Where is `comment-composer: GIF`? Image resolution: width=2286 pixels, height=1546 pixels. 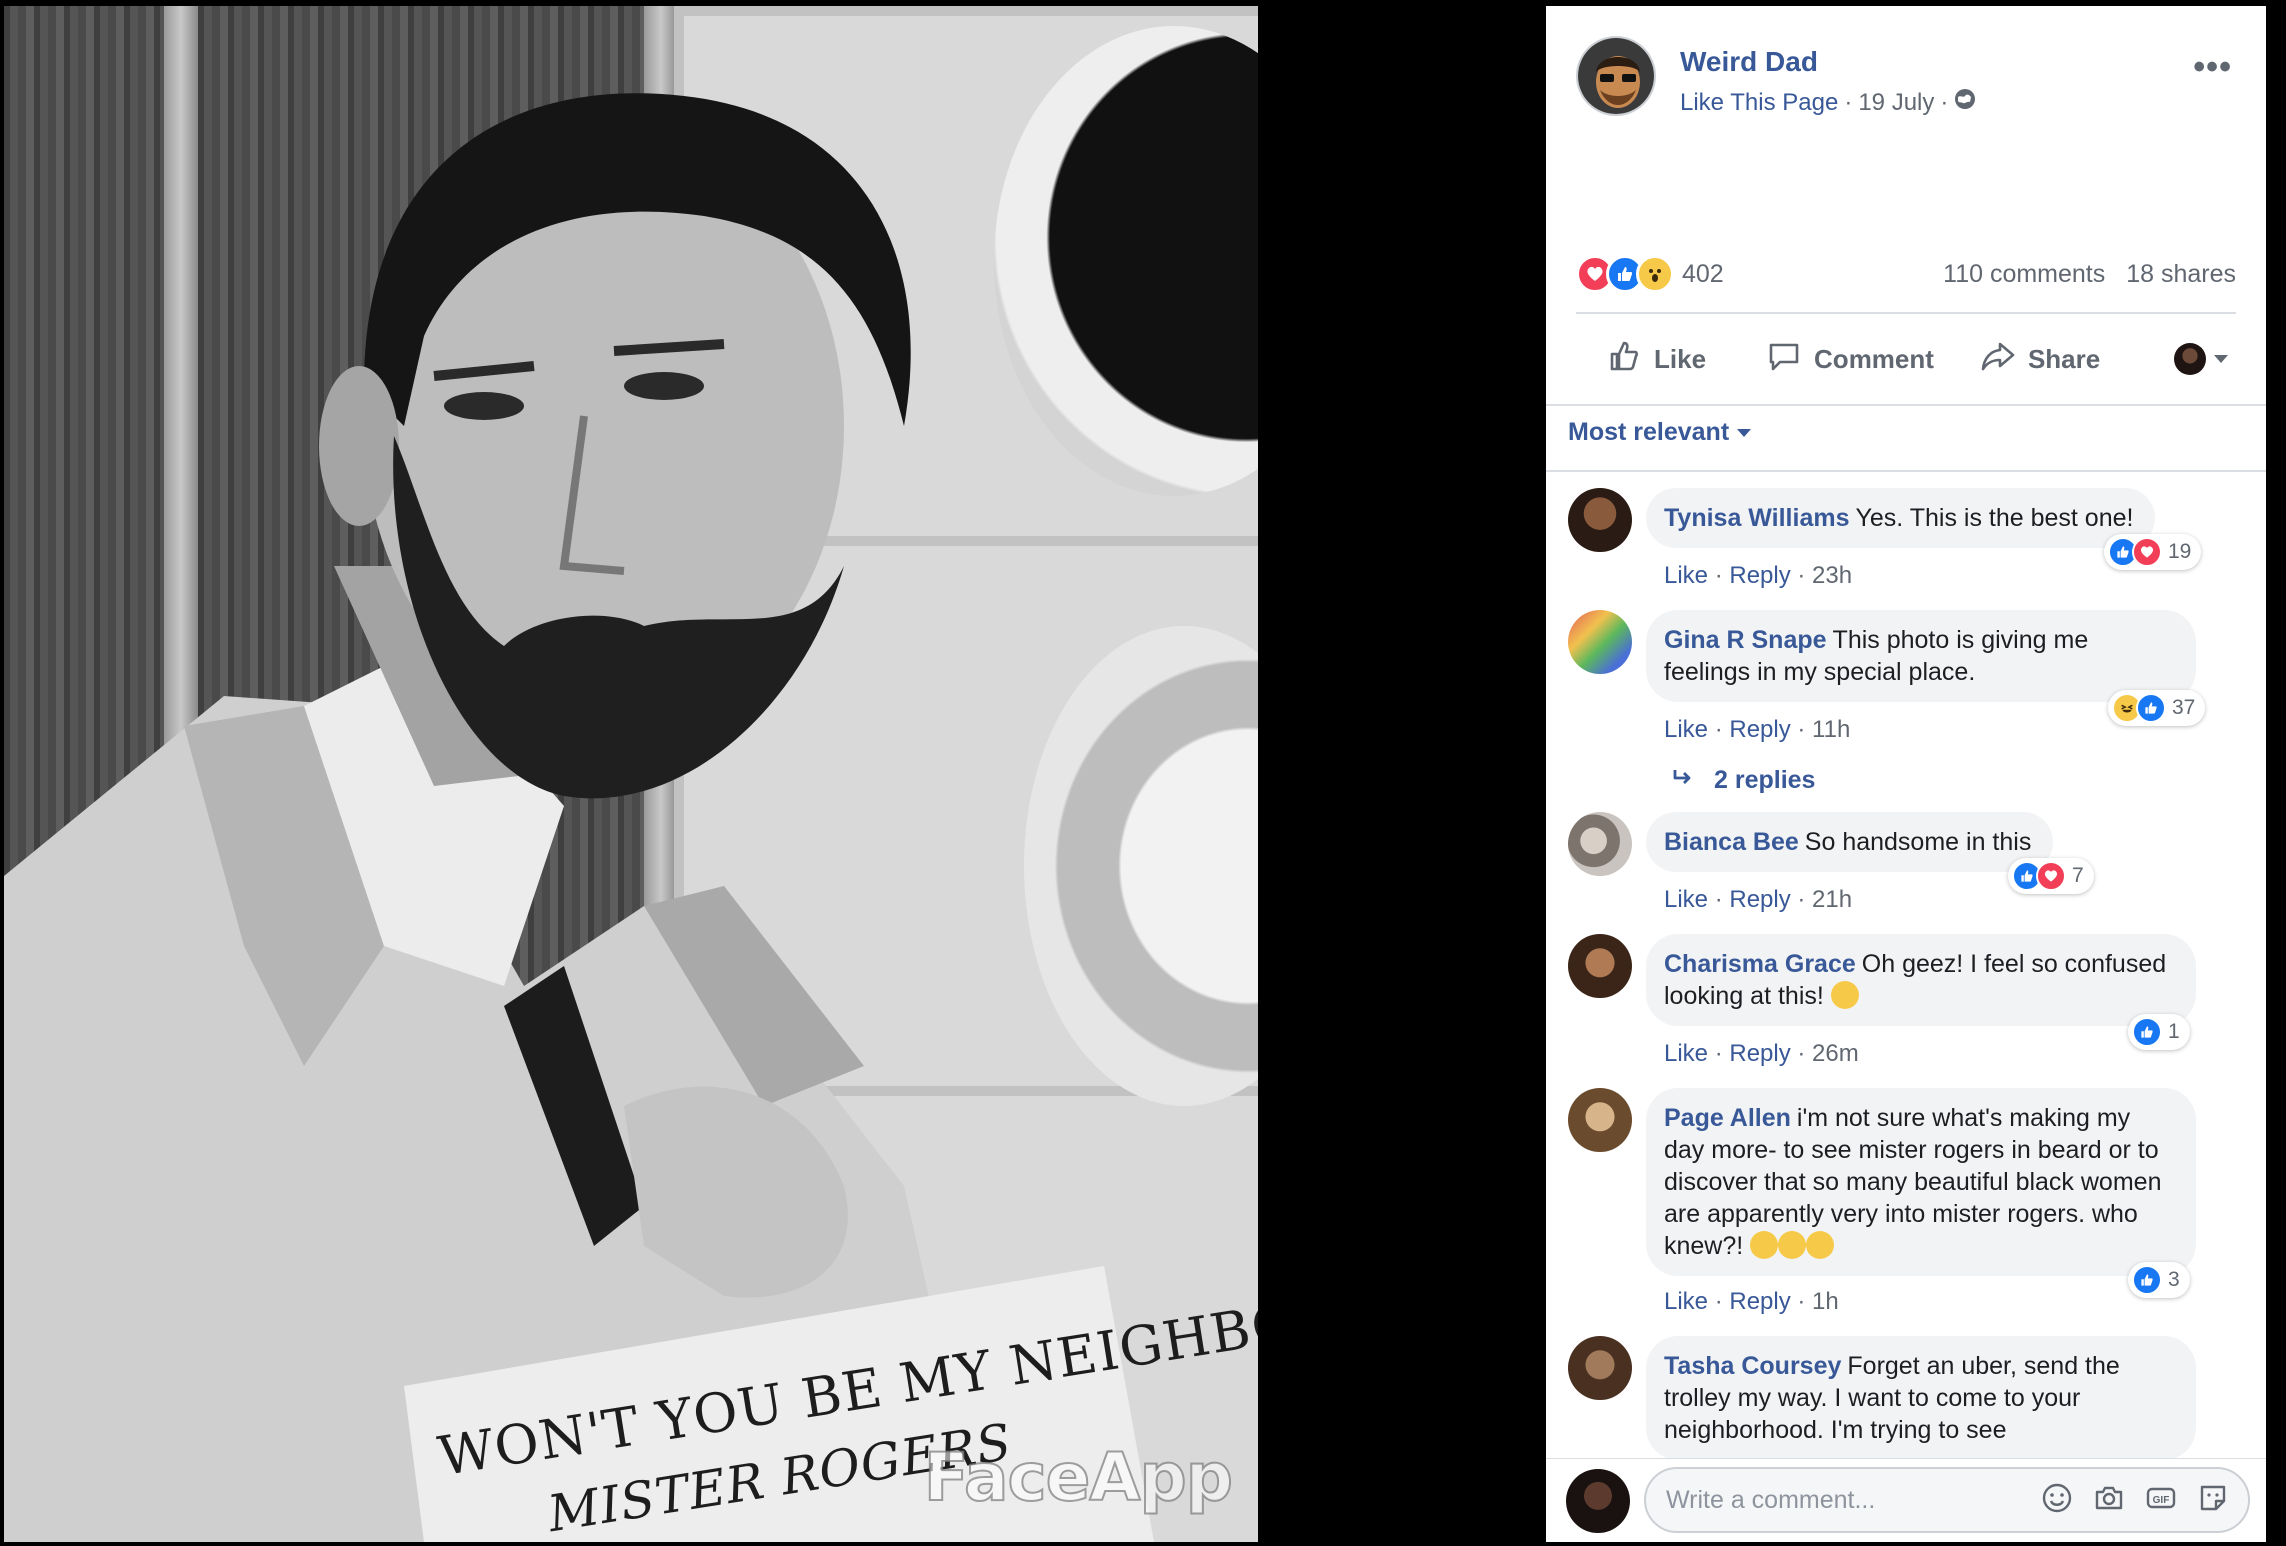 comment-composer: GIF is located at coordinates (1906, 1500).